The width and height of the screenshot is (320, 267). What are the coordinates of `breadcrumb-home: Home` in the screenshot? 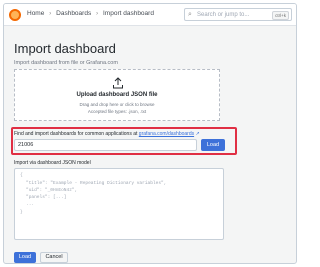 It's located at (35, 13).